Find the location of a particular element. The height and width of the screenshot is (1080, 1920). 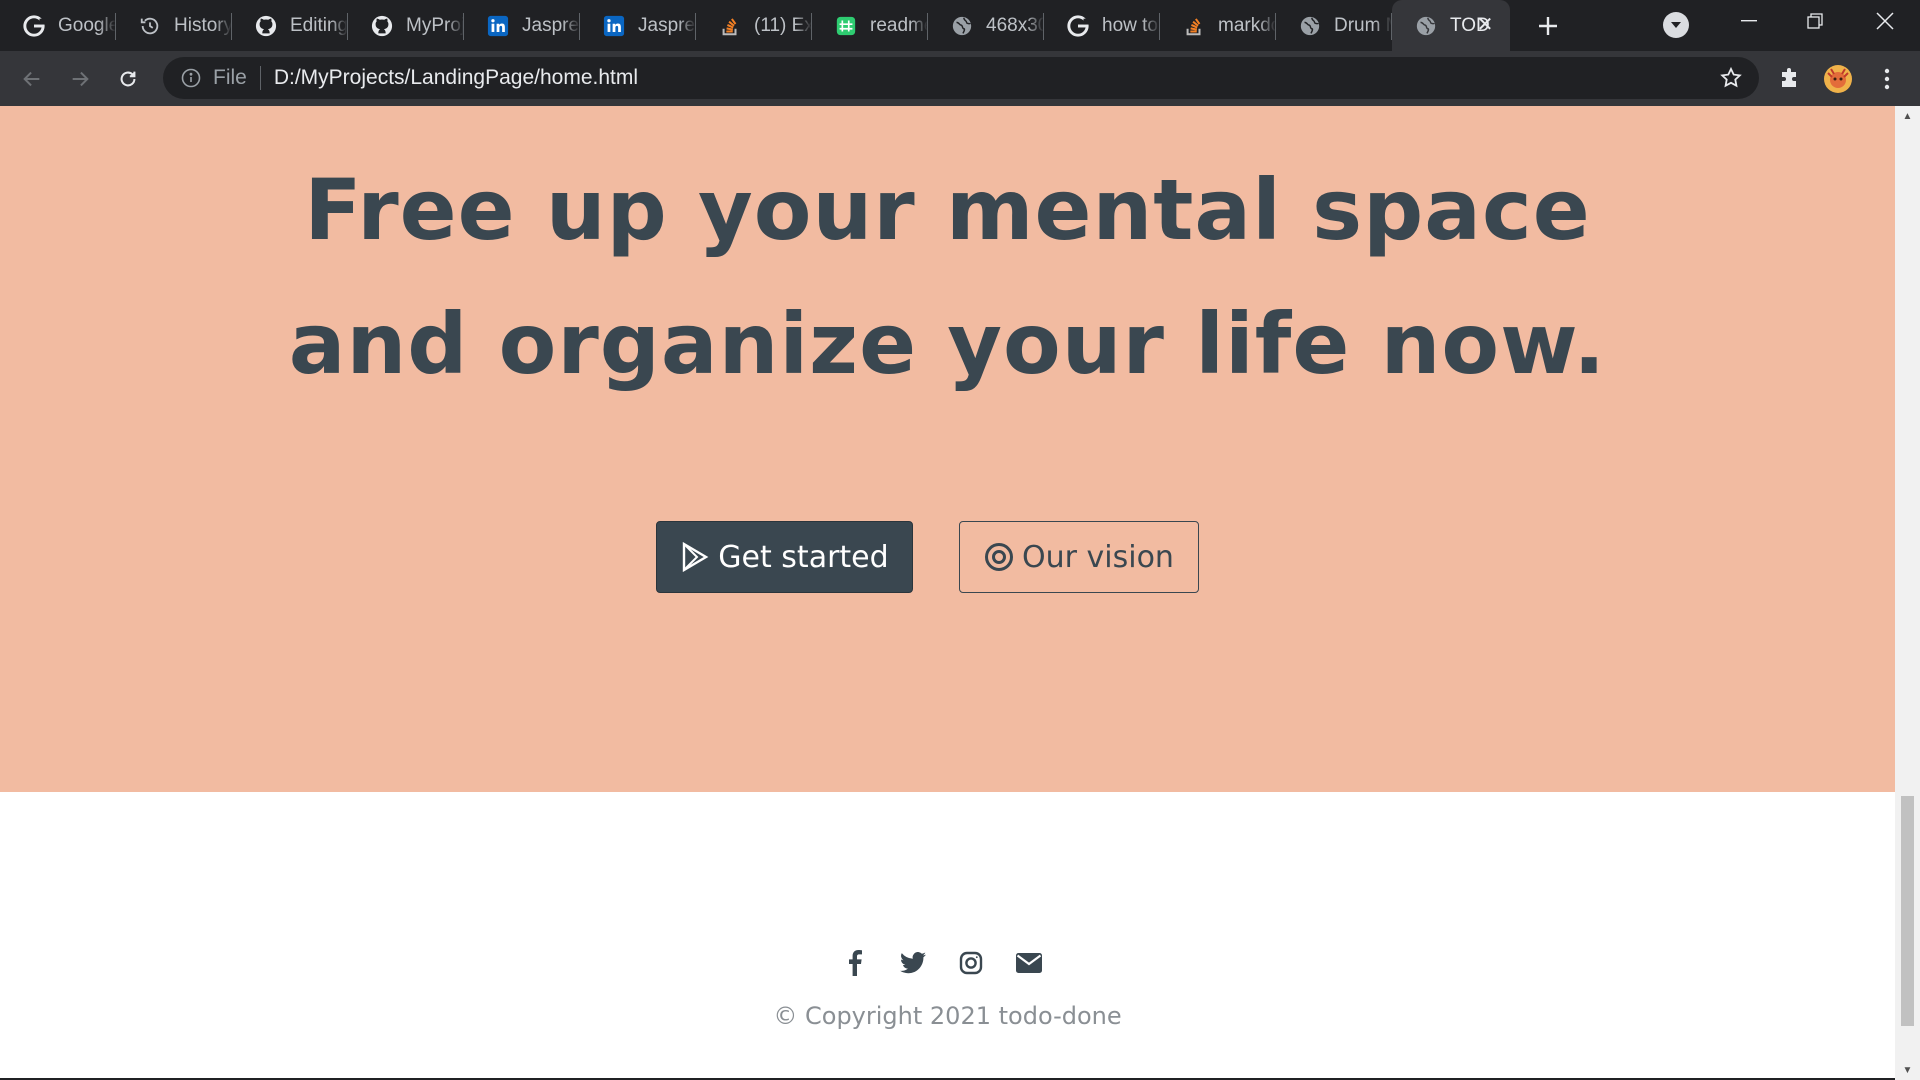

restore-icon is located at coordinates (1815, 21).